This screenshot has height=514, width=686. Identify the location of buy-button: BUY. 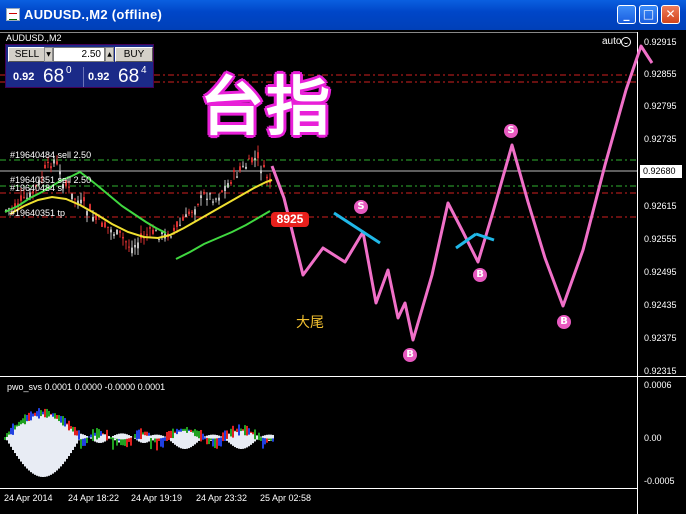
(134, 54).